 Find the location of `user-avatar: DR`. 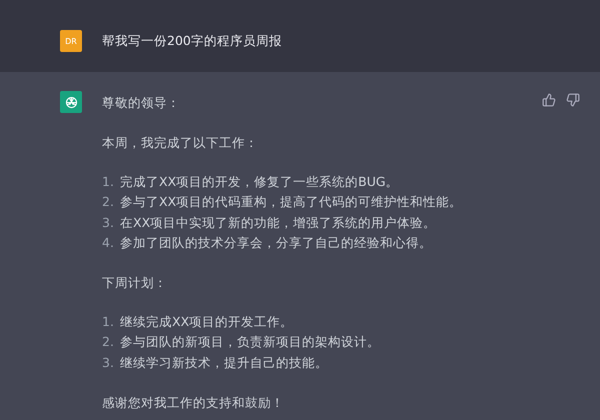

user-avatar: DR is located at coordinates (71, 41).